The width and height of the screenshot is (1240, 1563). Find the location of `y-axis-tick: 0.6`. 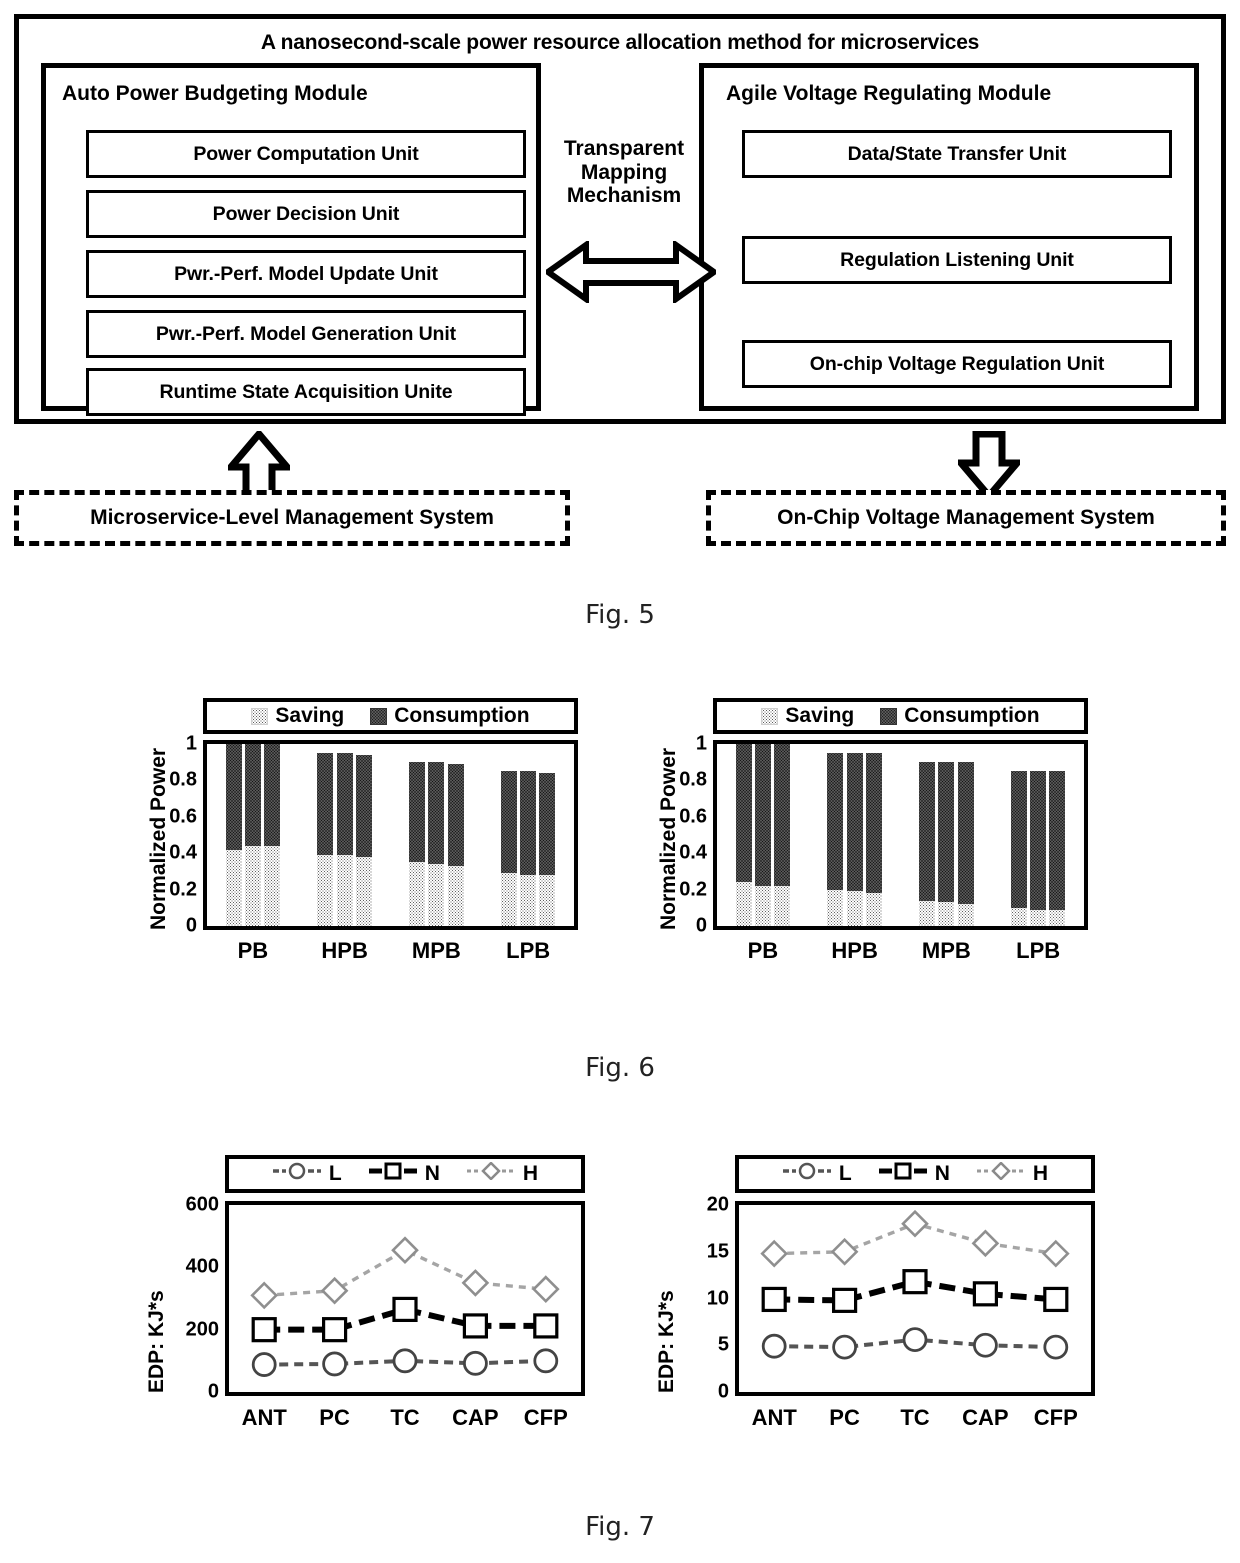

y-axis-tick: 0.6 is located at coordinates (693, 816).